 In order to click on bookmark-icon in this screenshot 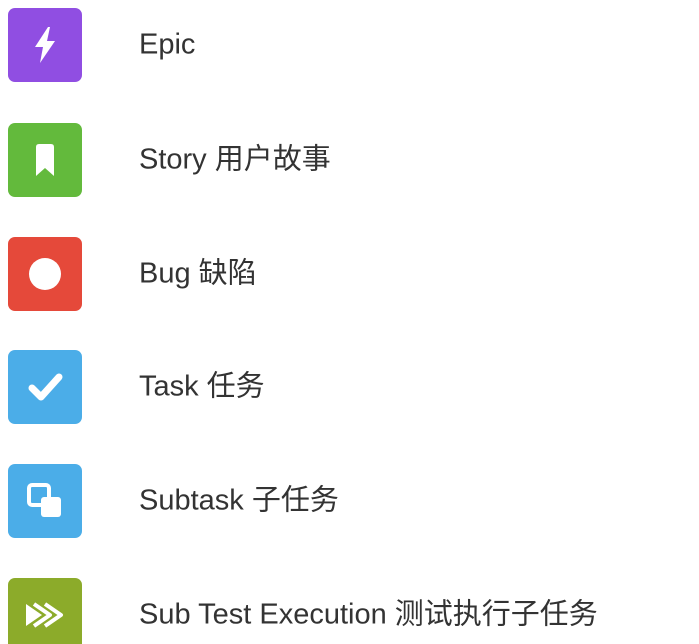, I will do `click(45, 160)`.